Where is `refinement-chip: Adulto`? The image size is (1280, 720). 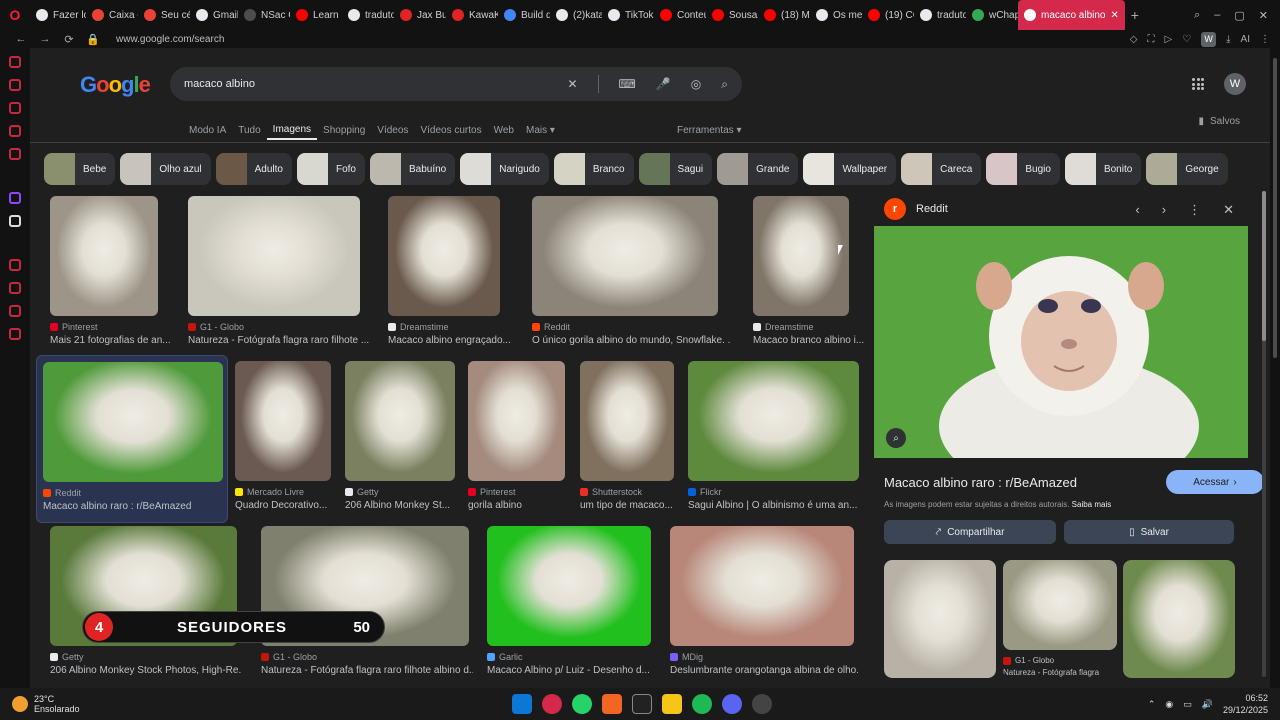
refinement-chip: Adulto is located at coordinates (253, 169).